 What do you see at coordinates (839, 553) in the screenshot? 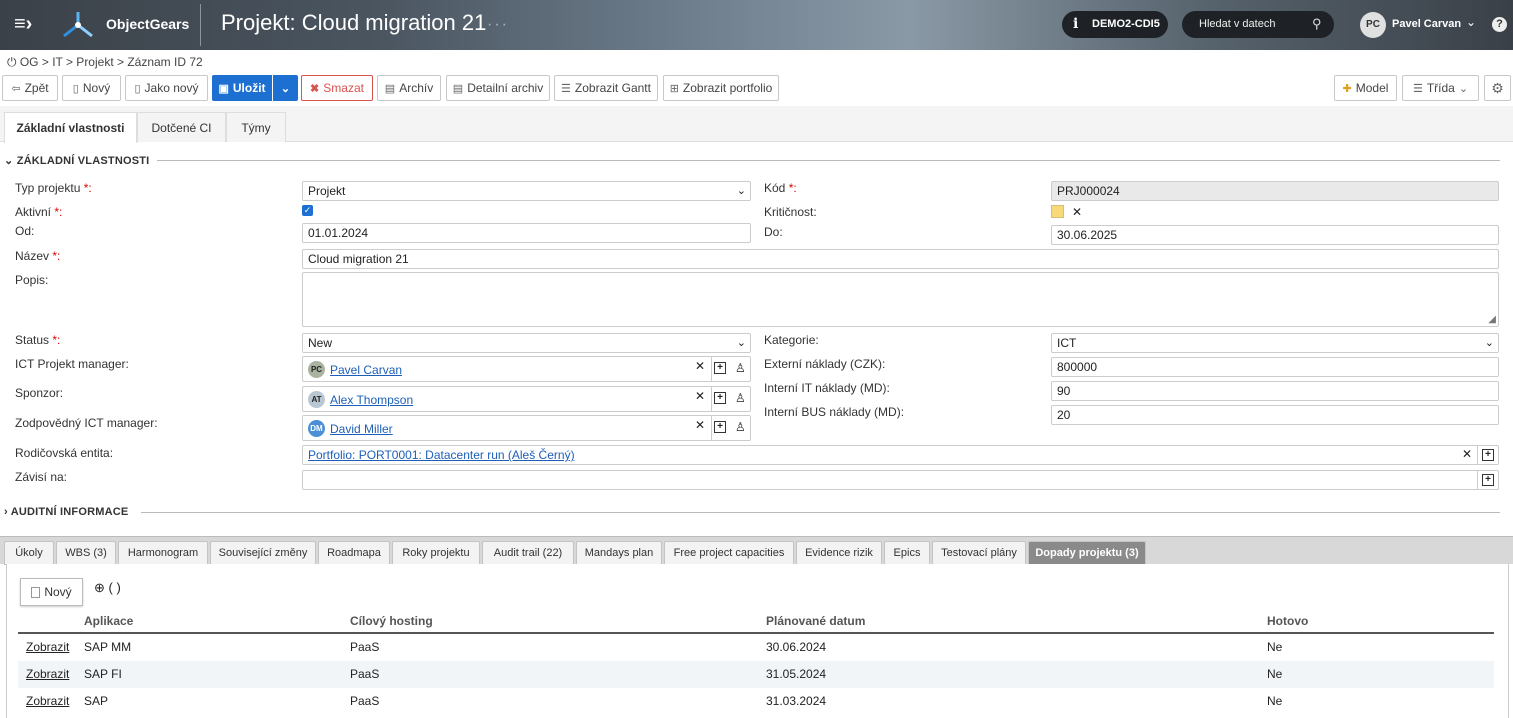
I see `tab-risk-register: Evidence rizik` at bounding box center [839, 553].